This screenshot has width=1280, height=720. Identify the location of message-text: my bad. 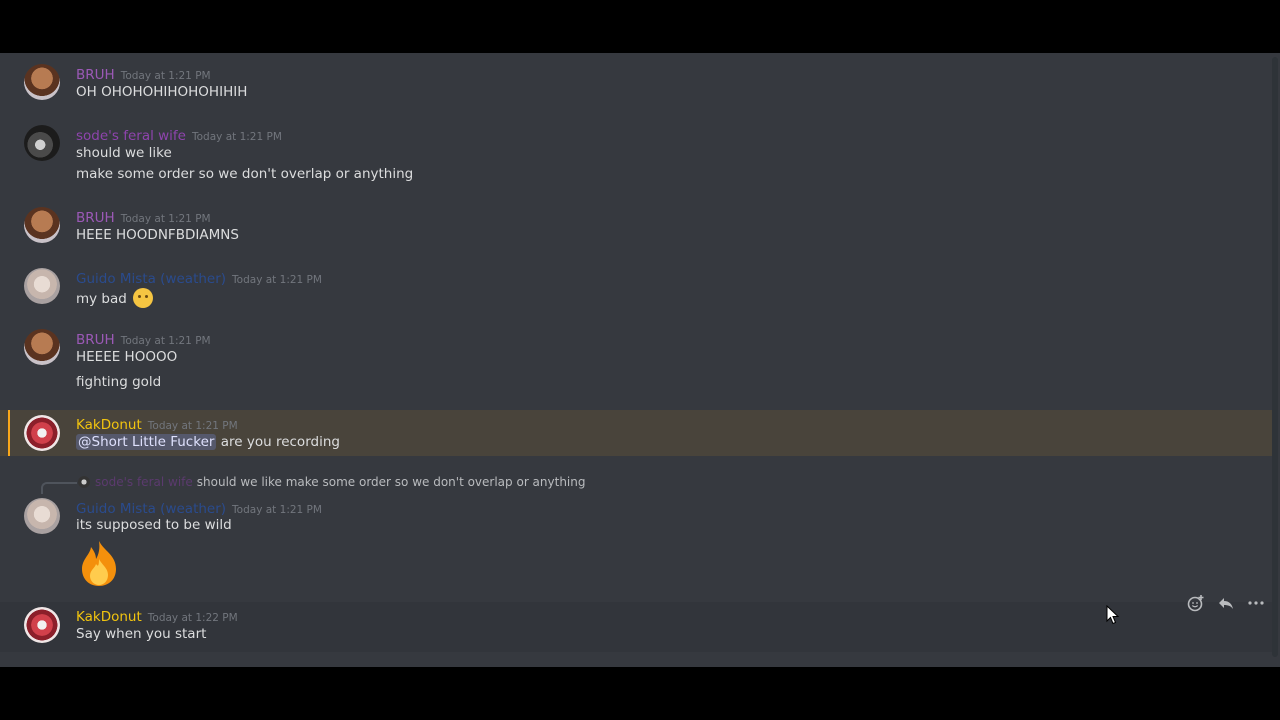
(101, 299).